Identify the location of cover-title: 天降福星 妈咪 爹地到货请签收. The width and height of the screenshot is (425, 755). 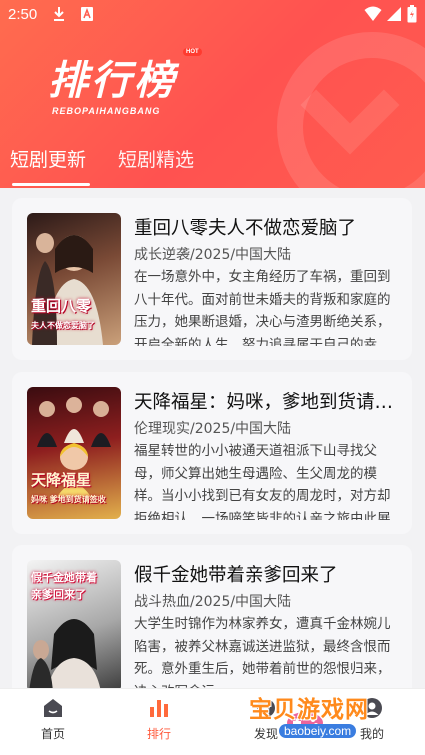
(74, 488).